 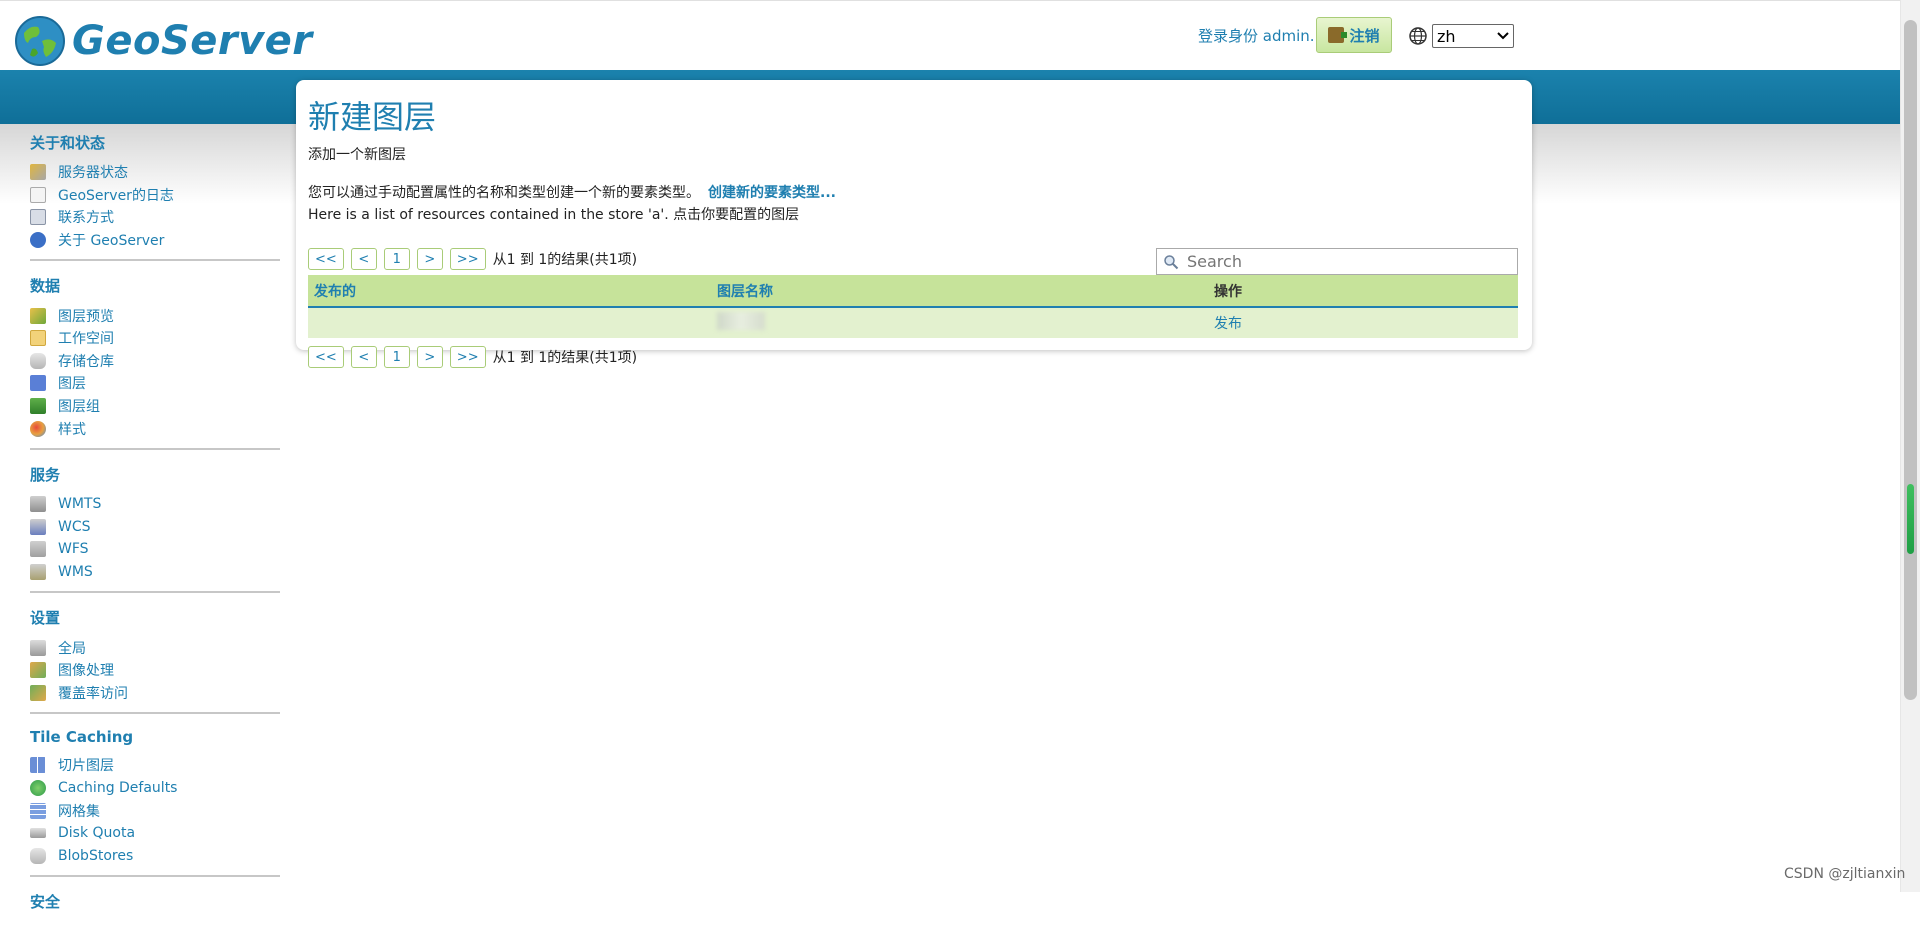 What do you see at coordinates (155, 855) in the screenshot?
I see `sidebar-item-blobstores: BlobStores` at bounding box center [155, 855].